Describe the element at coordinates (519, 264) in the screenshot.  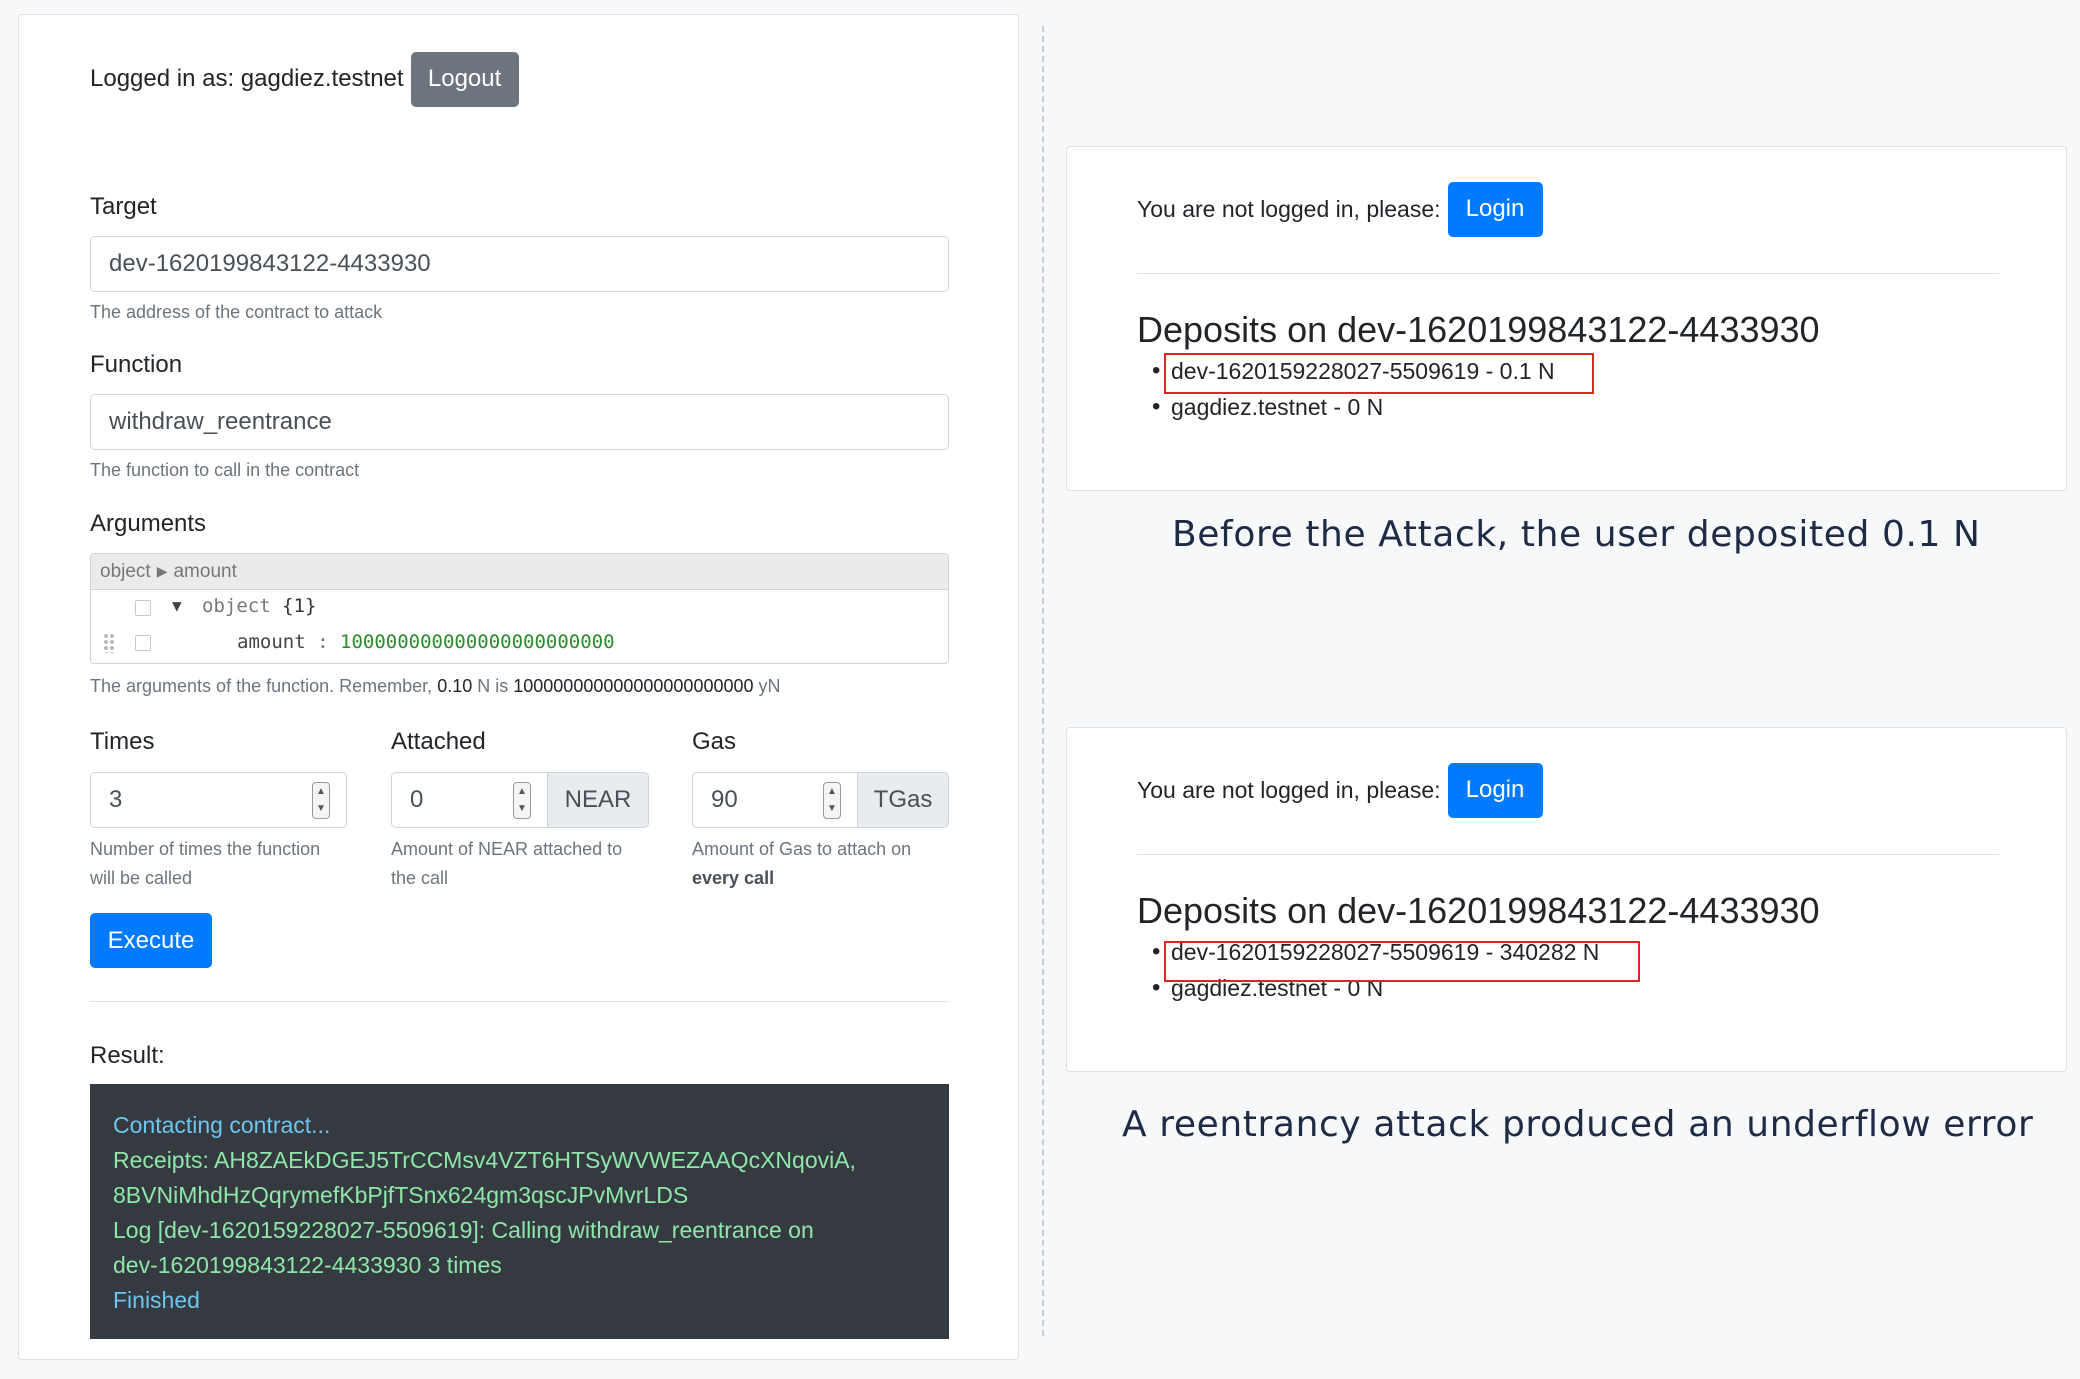
I see `target-input: dev-1620199843122-4433930` at that location.